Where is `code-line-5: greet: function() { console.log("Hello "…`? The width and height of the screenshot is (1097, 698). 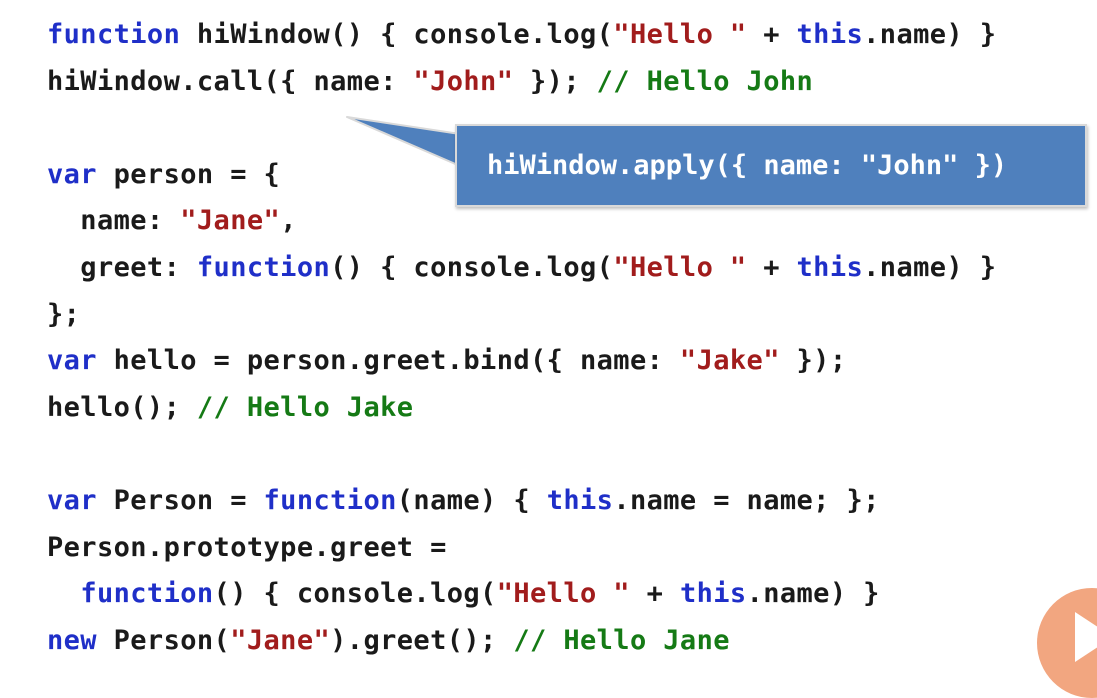 code-line-5: greet: function() { console.log("Hello "… is located at coordinates (522, 267).